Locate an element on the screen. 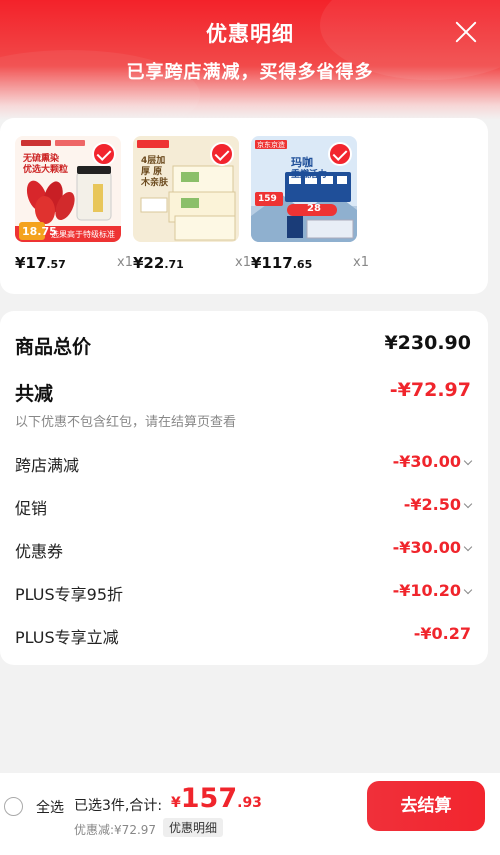 The height and width of the screenshot is (855, 500). product-price: ¥117.65 is located at coordinates (282, 263).